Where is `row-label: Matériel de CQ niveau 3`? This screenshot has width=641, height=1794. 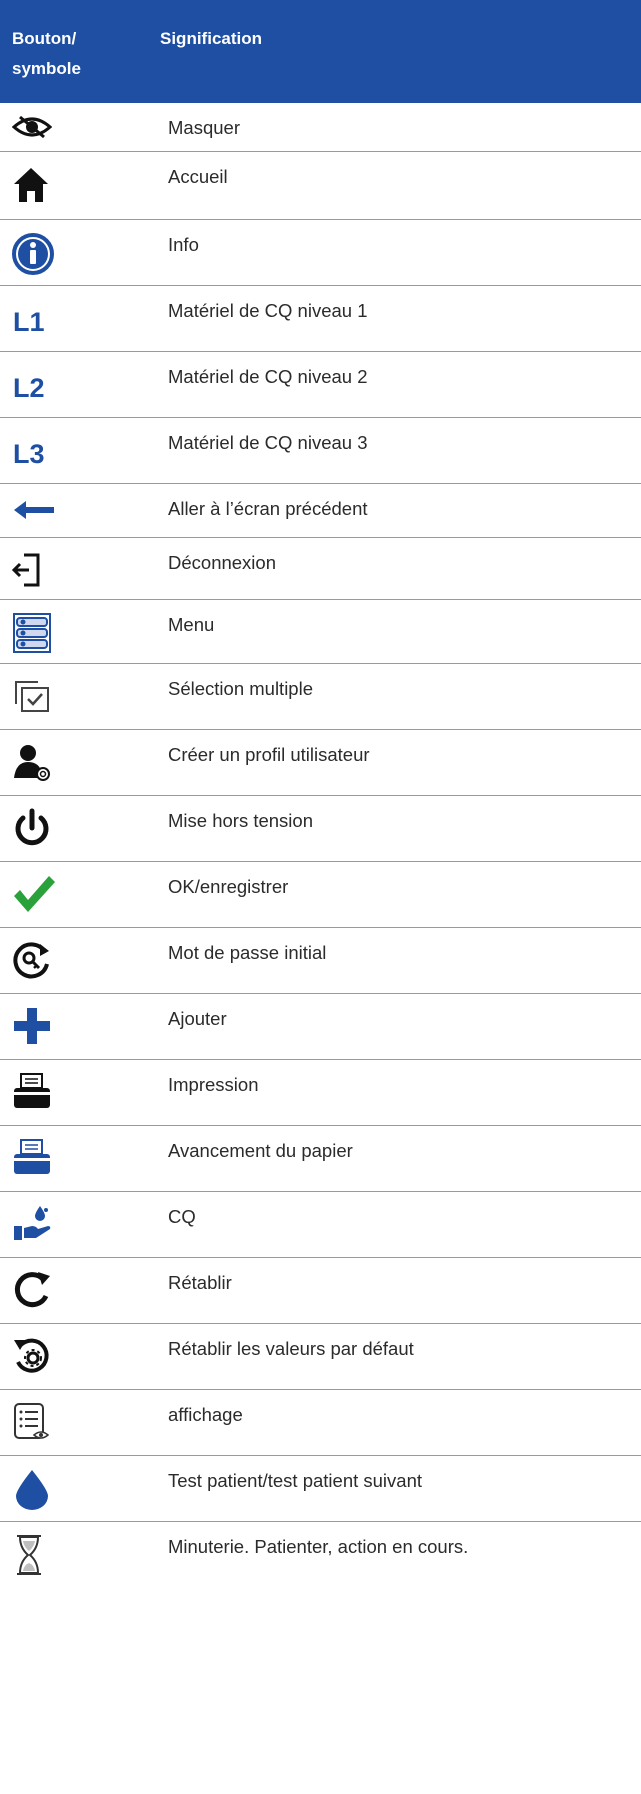 row-label: Matériel de CQ niveau 3 is located at coordinates (268, 442).